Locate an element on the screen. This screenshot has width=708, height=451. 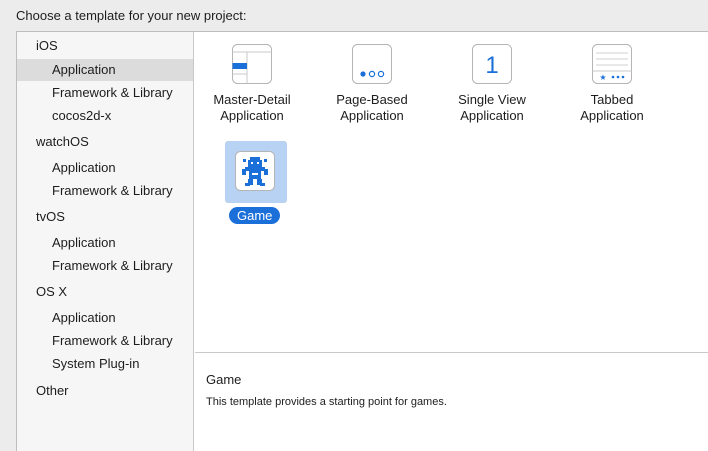
sidebar-item-watchos-framework-library: Framework & Library is located at coordinates (105, 191).